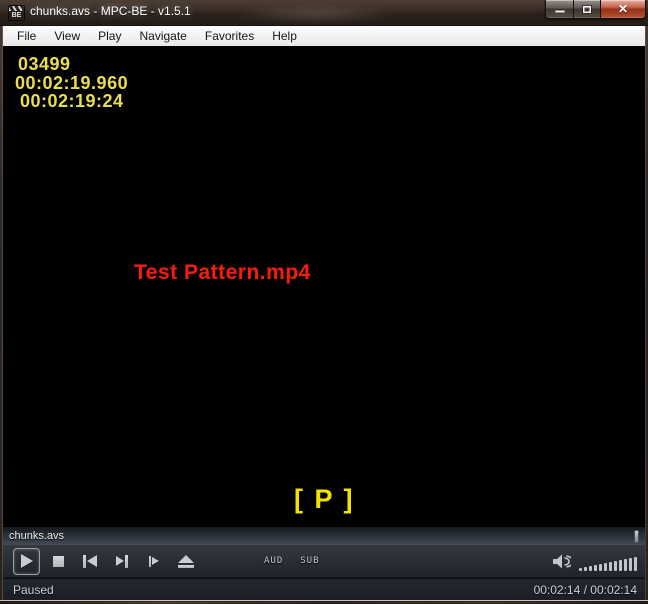 This screenshot has height=604, width=648. Describe the element at coordinates (284, 36) in the screenshot. I see `menu-help: Help` at that location.